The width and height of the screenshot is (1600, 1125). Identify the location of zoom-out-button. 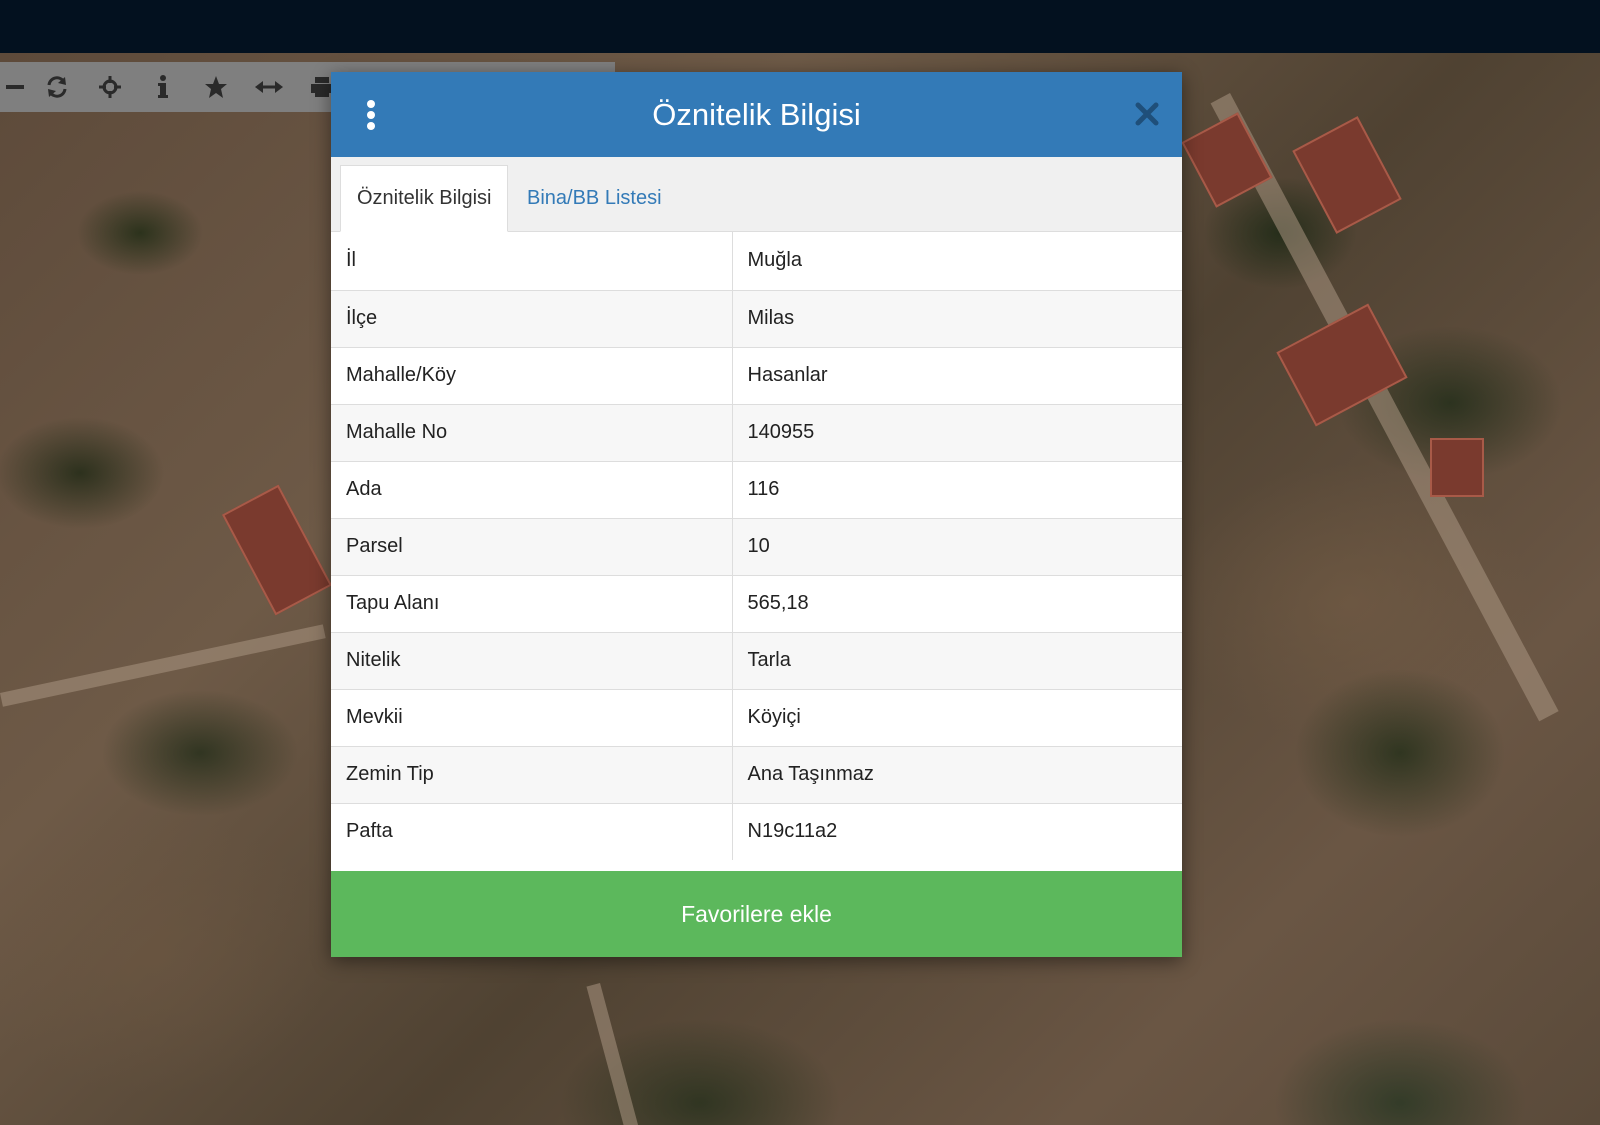
(15, 87).